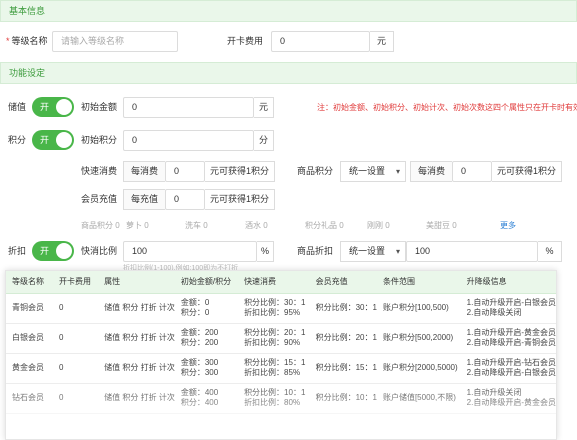 The image size is (577, 440). I want to click on col-initial: 初始金额/积分, so click(206, 282).